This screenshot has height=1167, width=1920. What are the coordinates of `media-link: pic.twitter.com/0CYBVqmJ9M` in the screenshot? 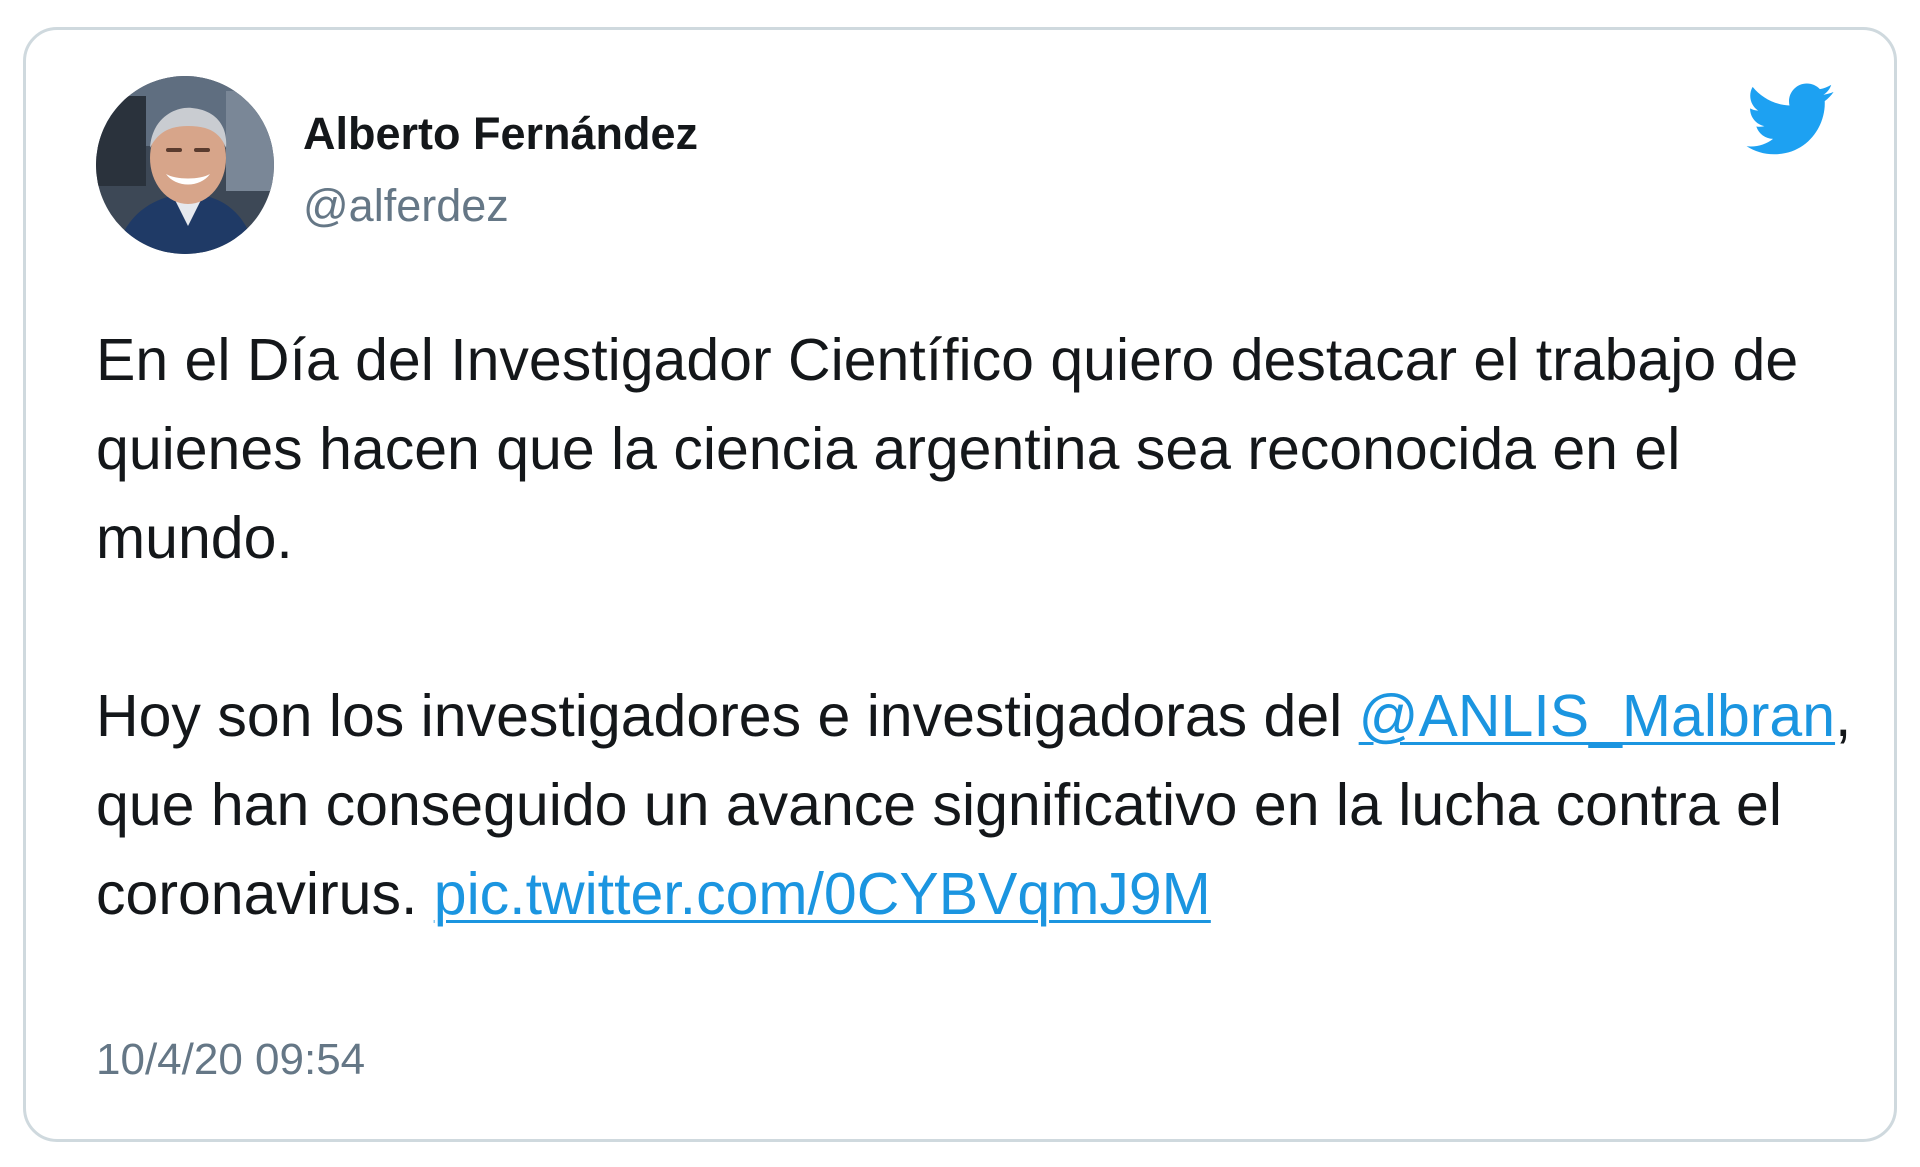 It's located at (822, 894).